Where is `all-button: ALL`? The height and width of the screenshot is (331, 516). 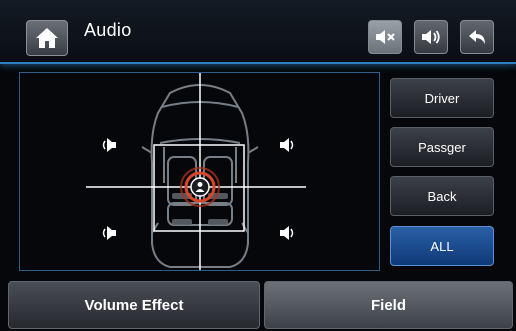
all-button: ALL is located at coordinates (442, 246).